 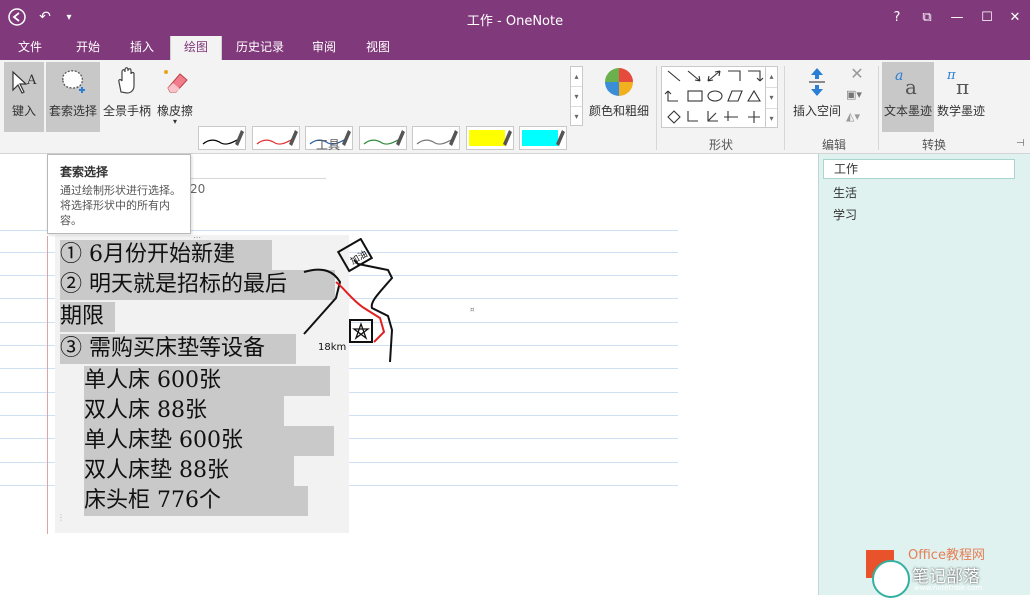 I want to click on ink-line: 双人床垫 88张, so click(x=189, y=471).